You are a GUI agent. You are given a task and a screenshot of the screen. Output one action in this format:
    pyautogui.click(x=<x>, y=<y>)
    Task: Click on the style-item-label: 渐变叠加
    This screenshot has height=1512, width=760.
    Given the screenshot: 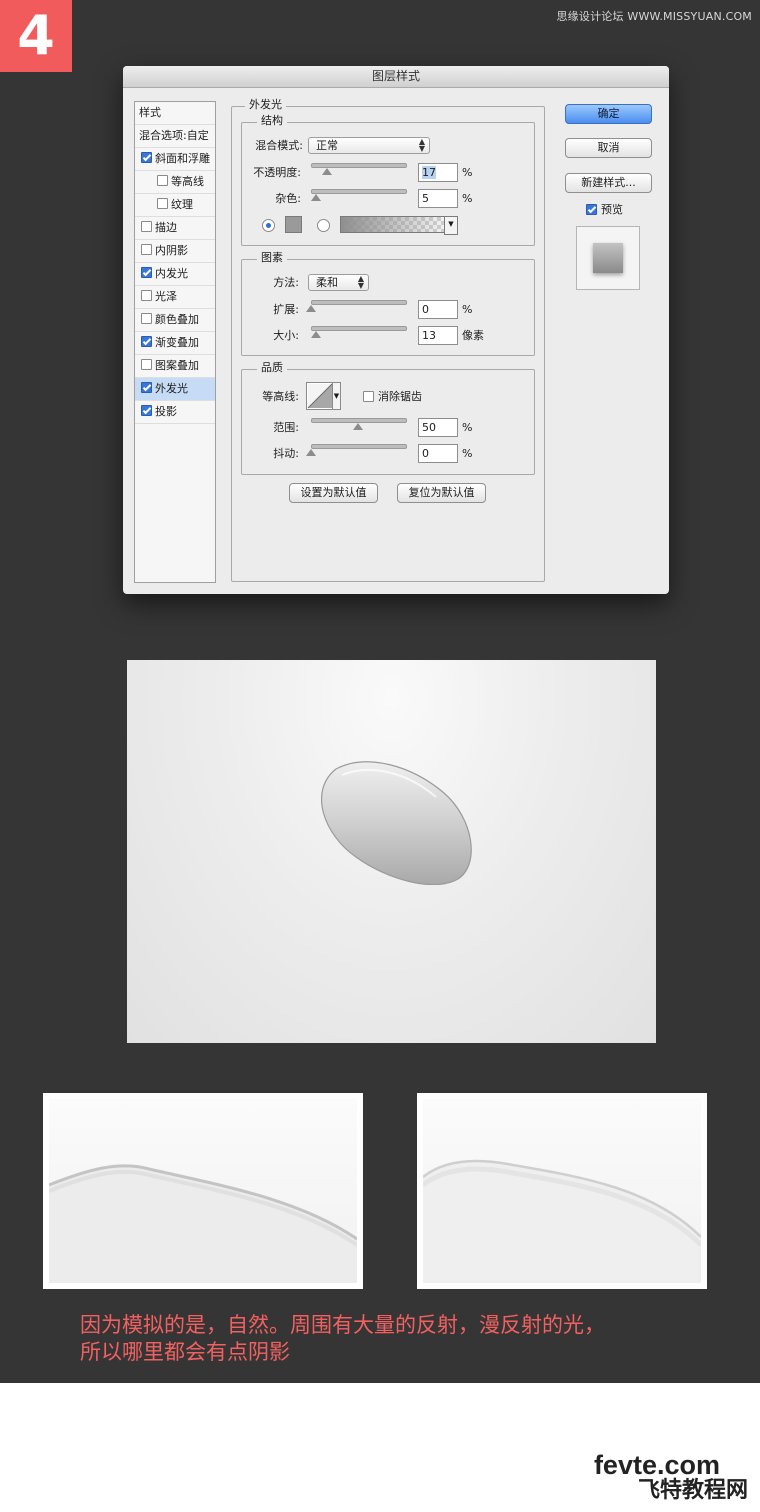 What is the action you would take?
    pyautogui.click(x=177, y=342)
    